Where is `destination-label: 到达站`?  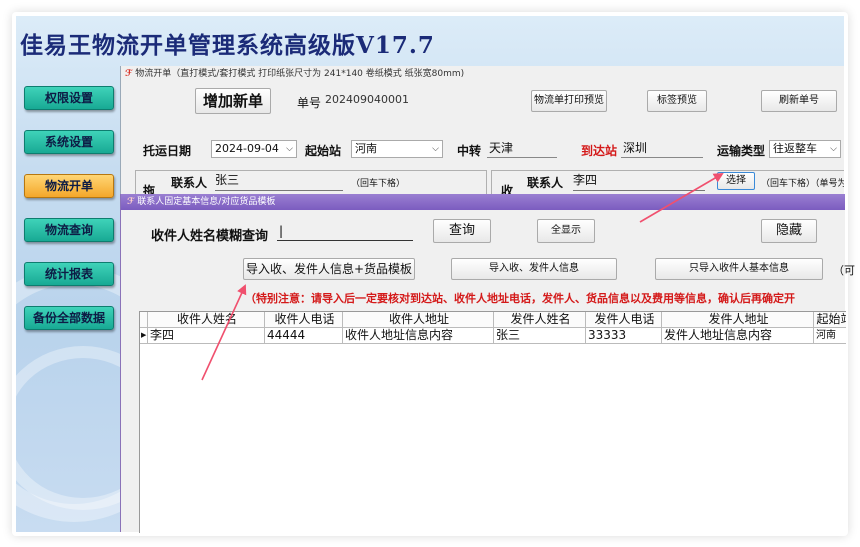 destination-label: 到达站 is located at coordinates (599, 151).